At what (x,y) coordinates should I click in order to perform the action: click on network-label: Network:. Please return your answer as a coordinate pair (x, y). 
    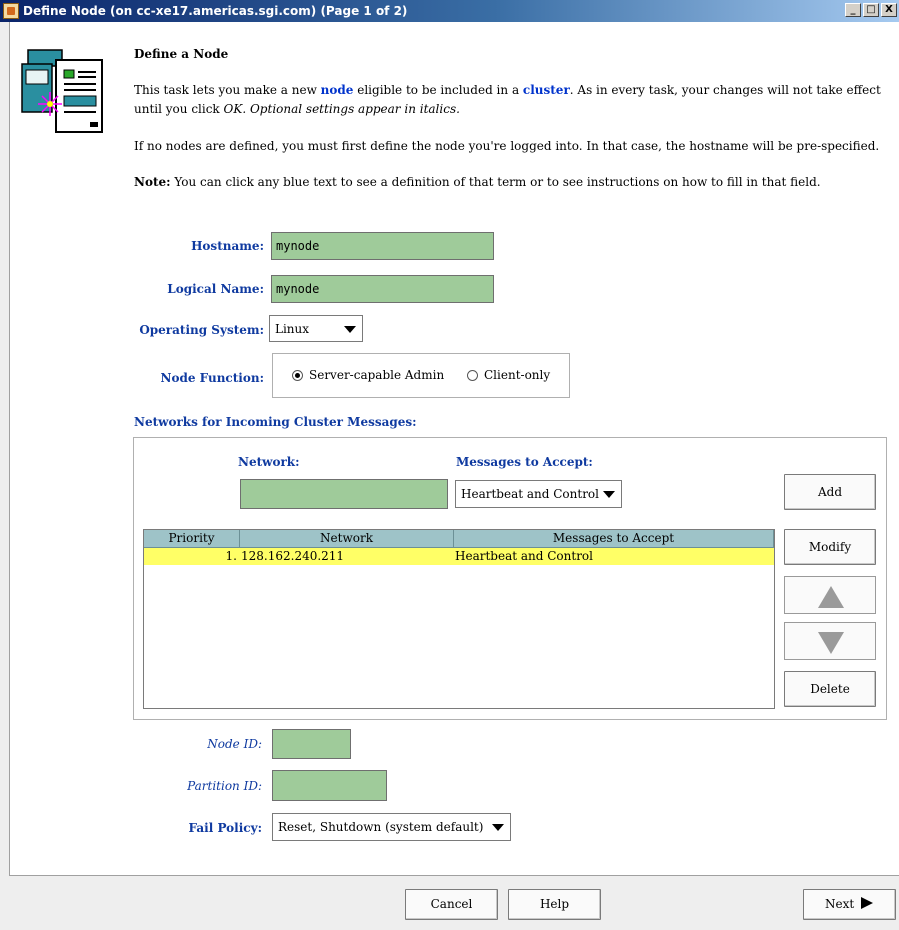
    Looking at the image, I should click on (269, 462).